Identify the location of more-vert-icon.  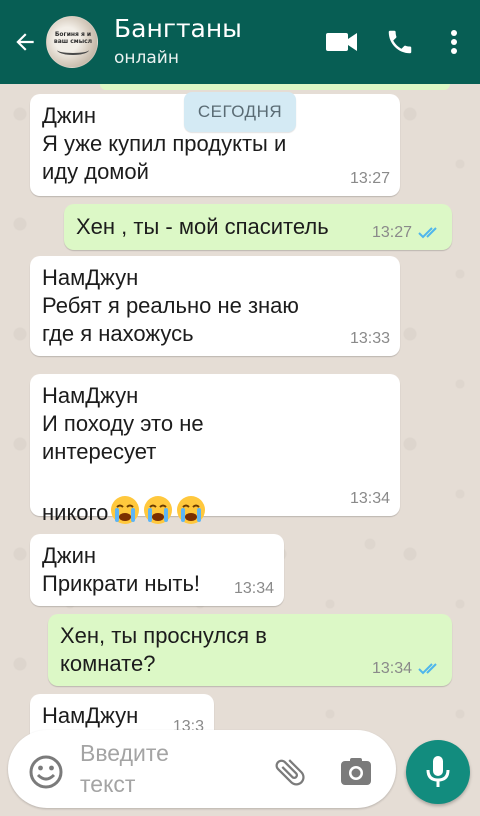
(454, 42).